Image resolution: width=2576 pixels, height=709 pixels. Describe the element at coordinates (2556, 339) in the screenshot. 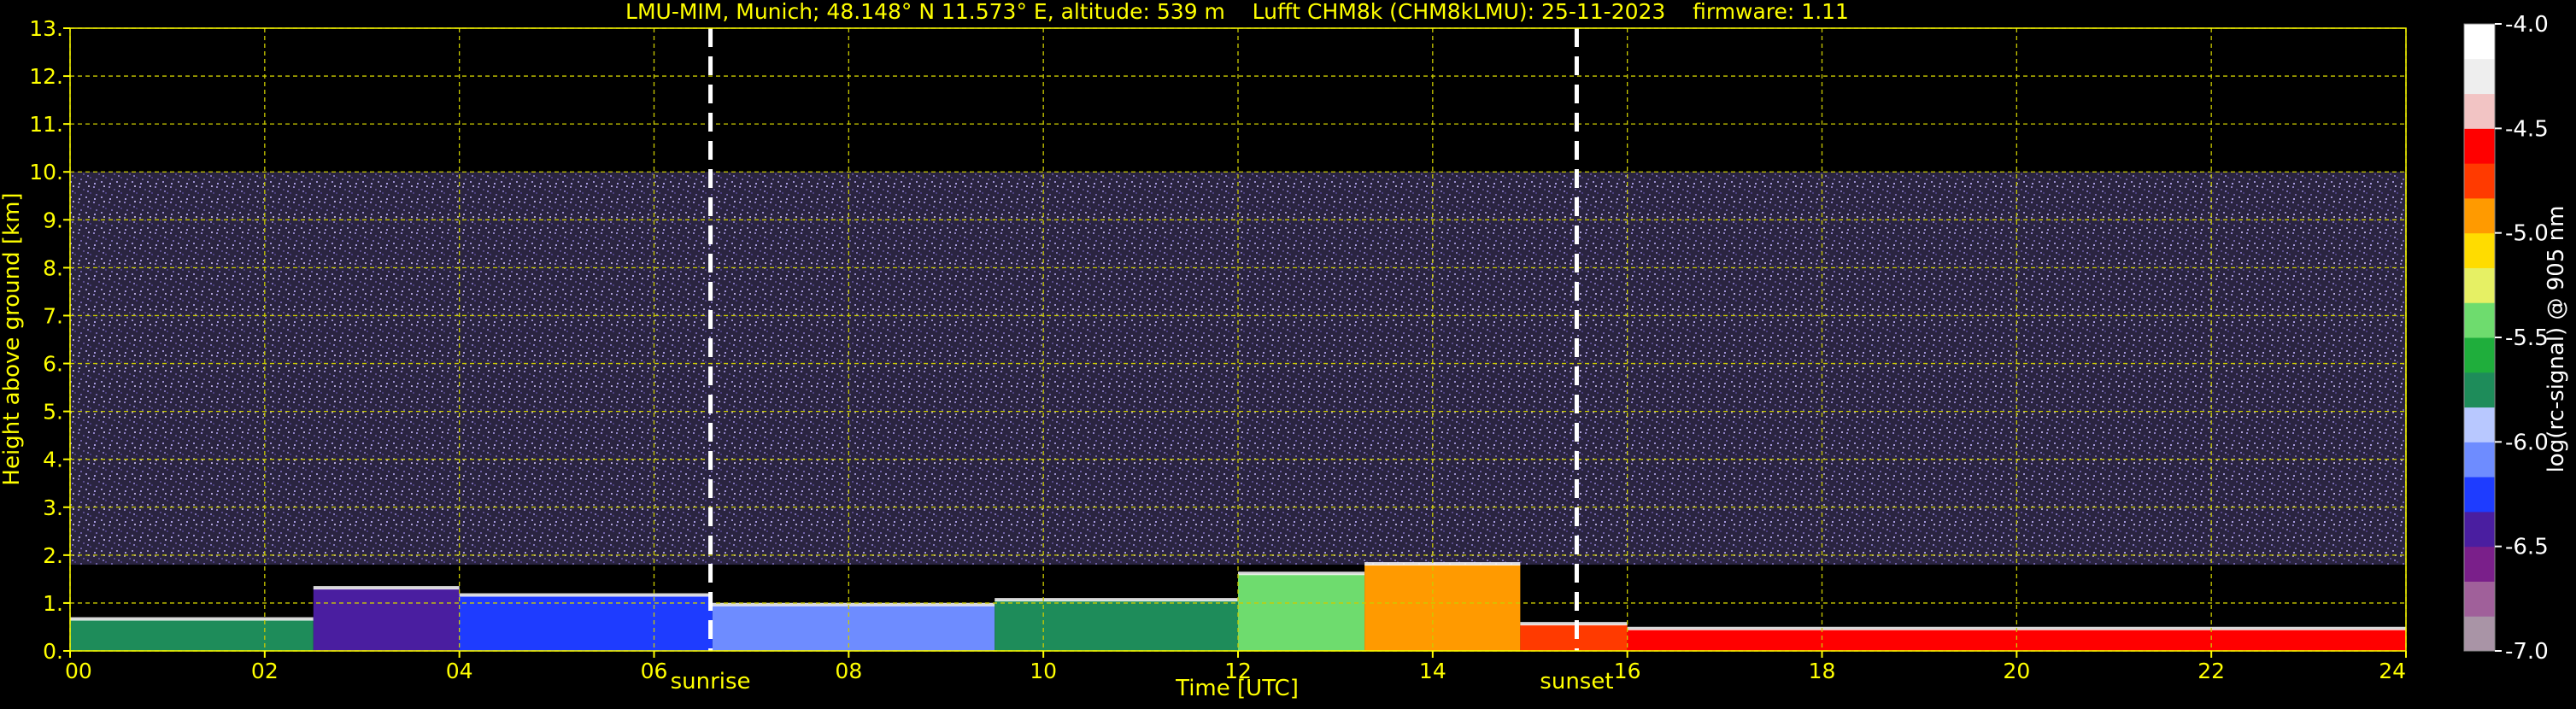

I see `colorbar-label: log(rc-signal) @ 905 nm` at that location.